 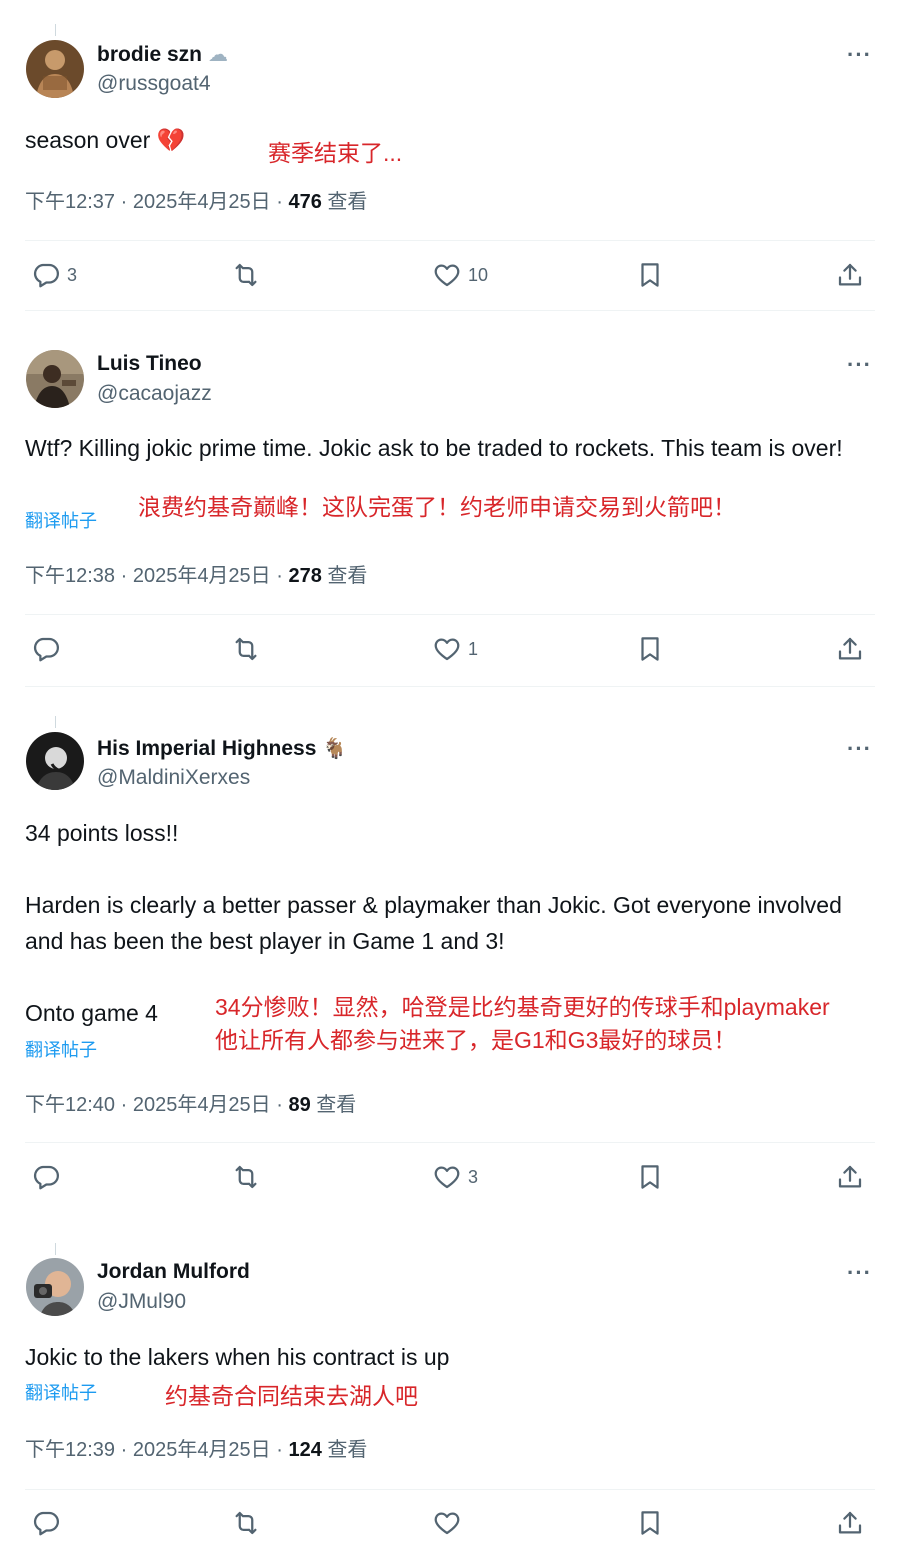 I want to click on view-count: 278, so click(x=305, y=576).